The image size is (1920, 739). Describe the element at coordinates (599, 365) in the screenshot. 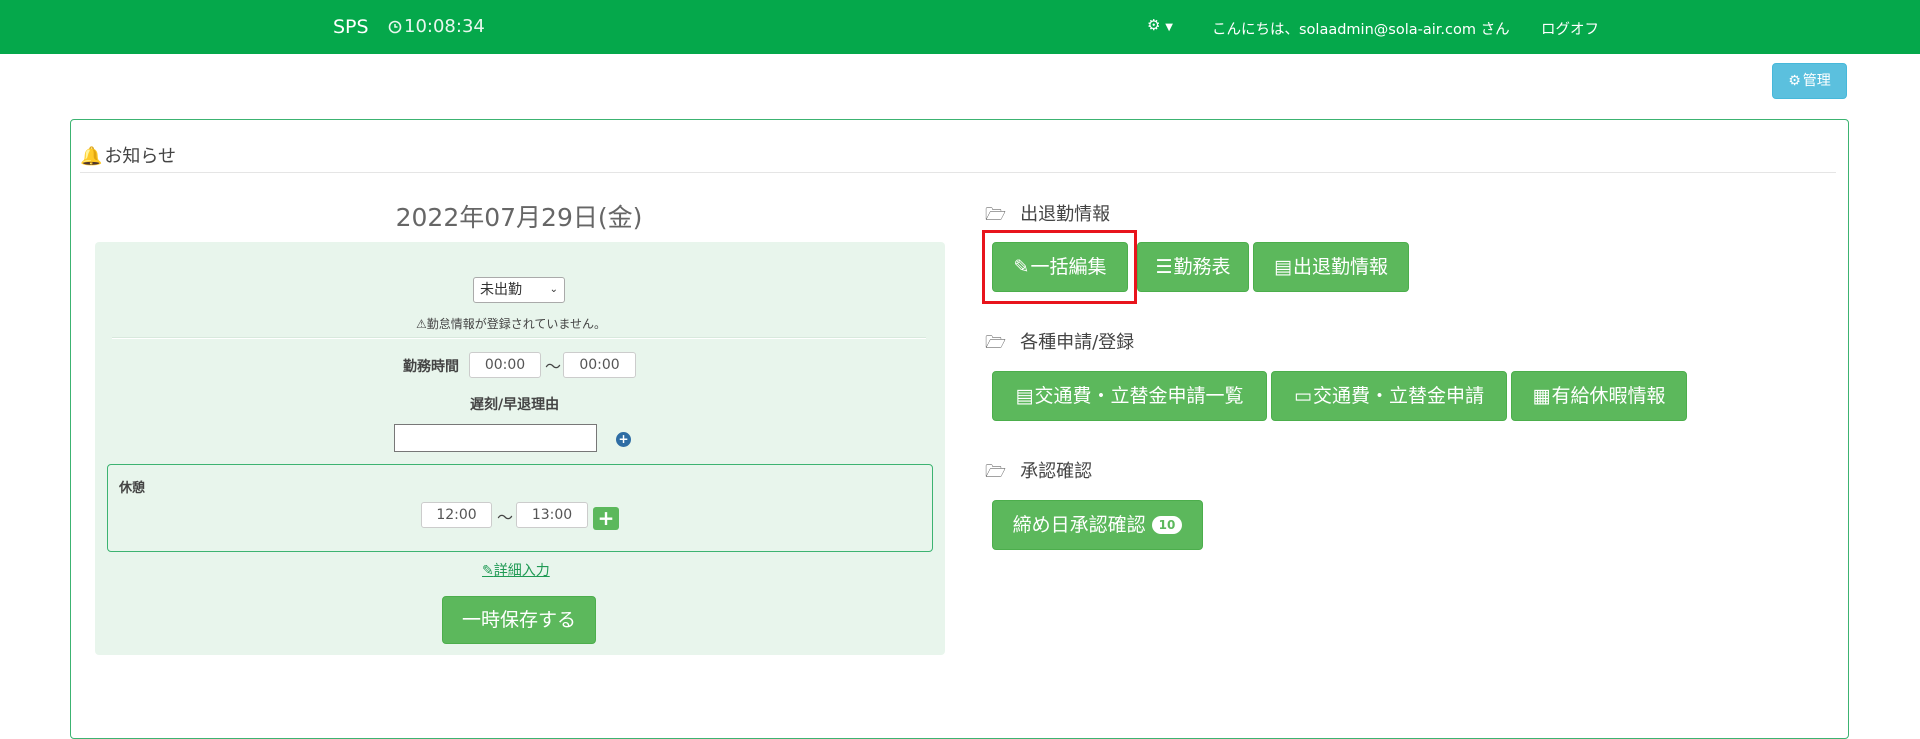

I see `work-end-input: 00:00` at that location.